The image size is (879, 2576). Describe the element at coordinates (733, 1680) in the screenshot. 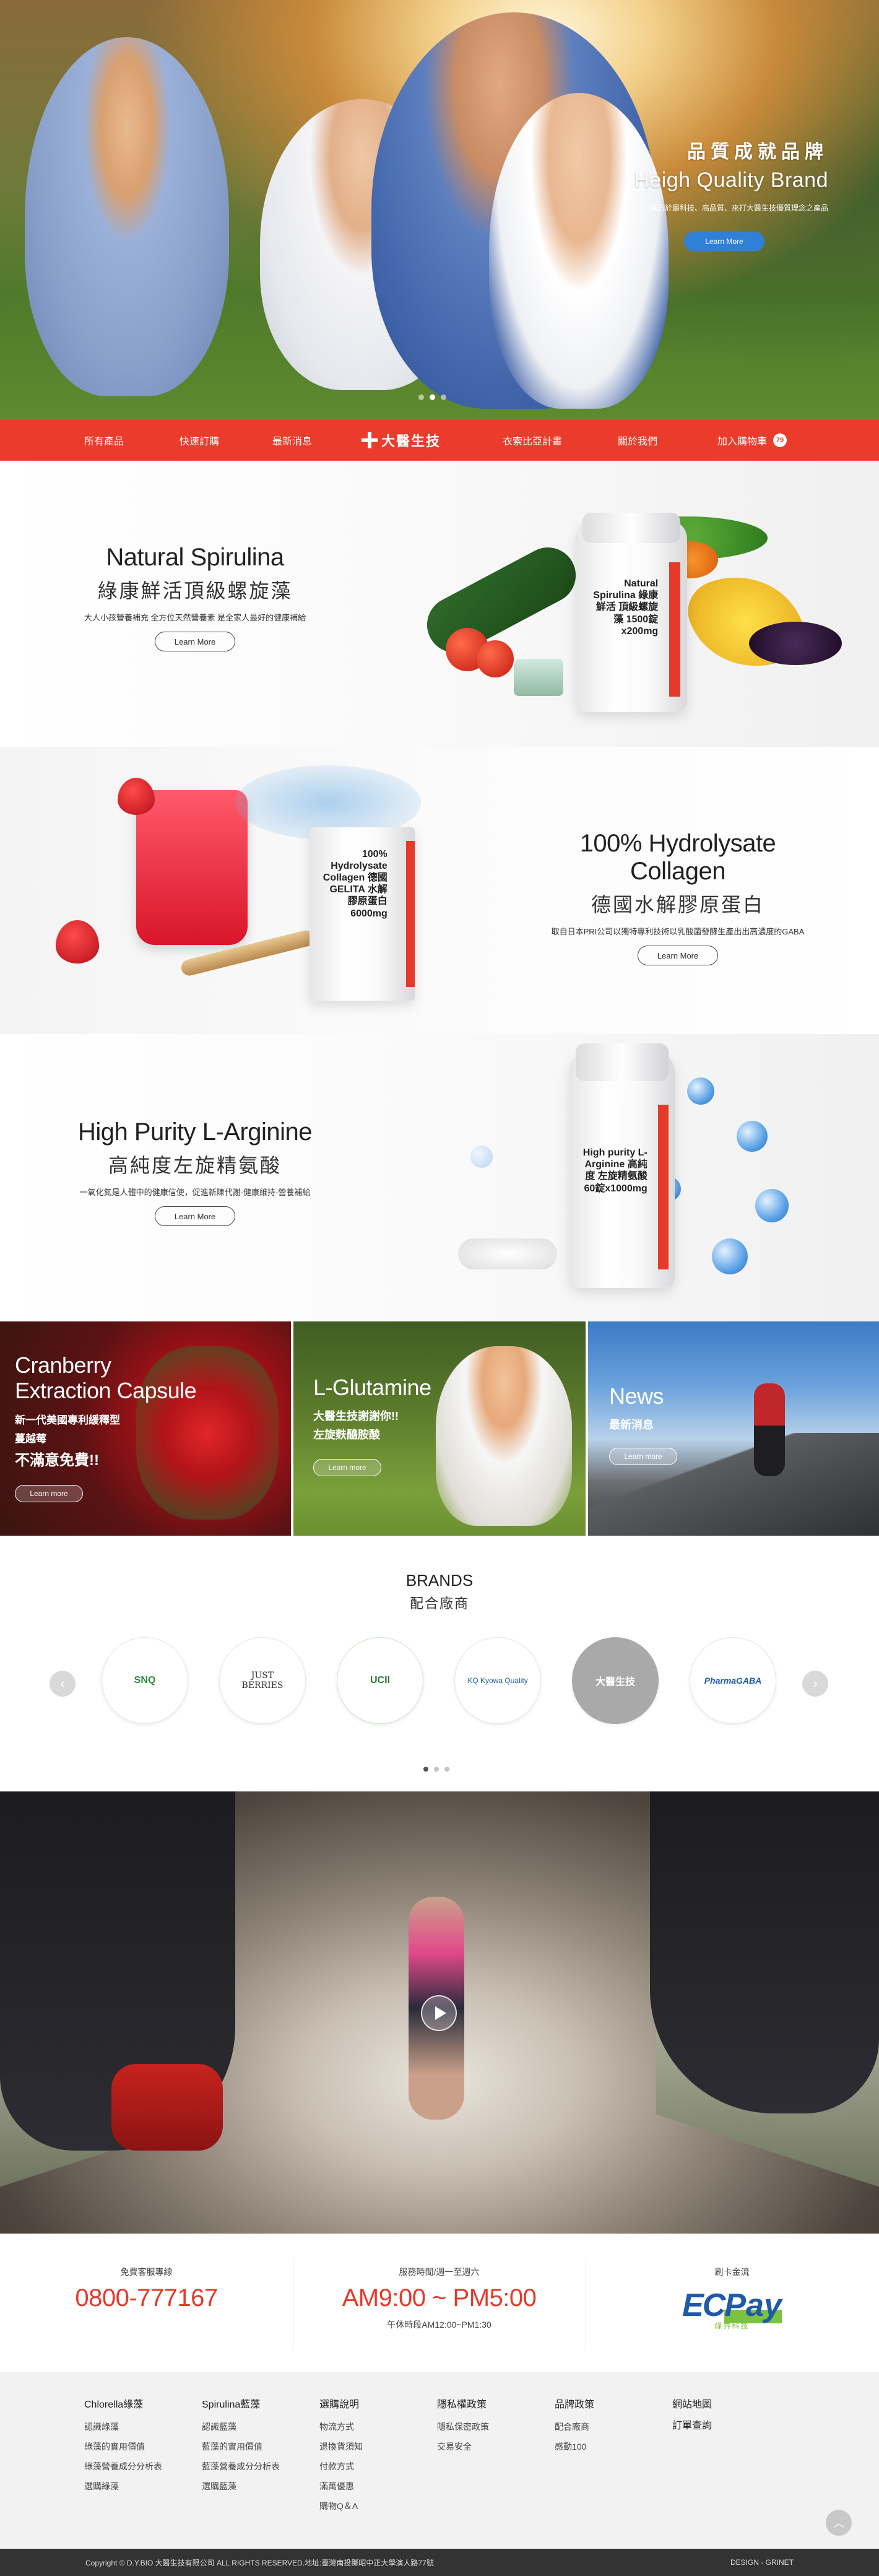

I see `brand-logo-pharmagaba: PharmaGABA` at that location.